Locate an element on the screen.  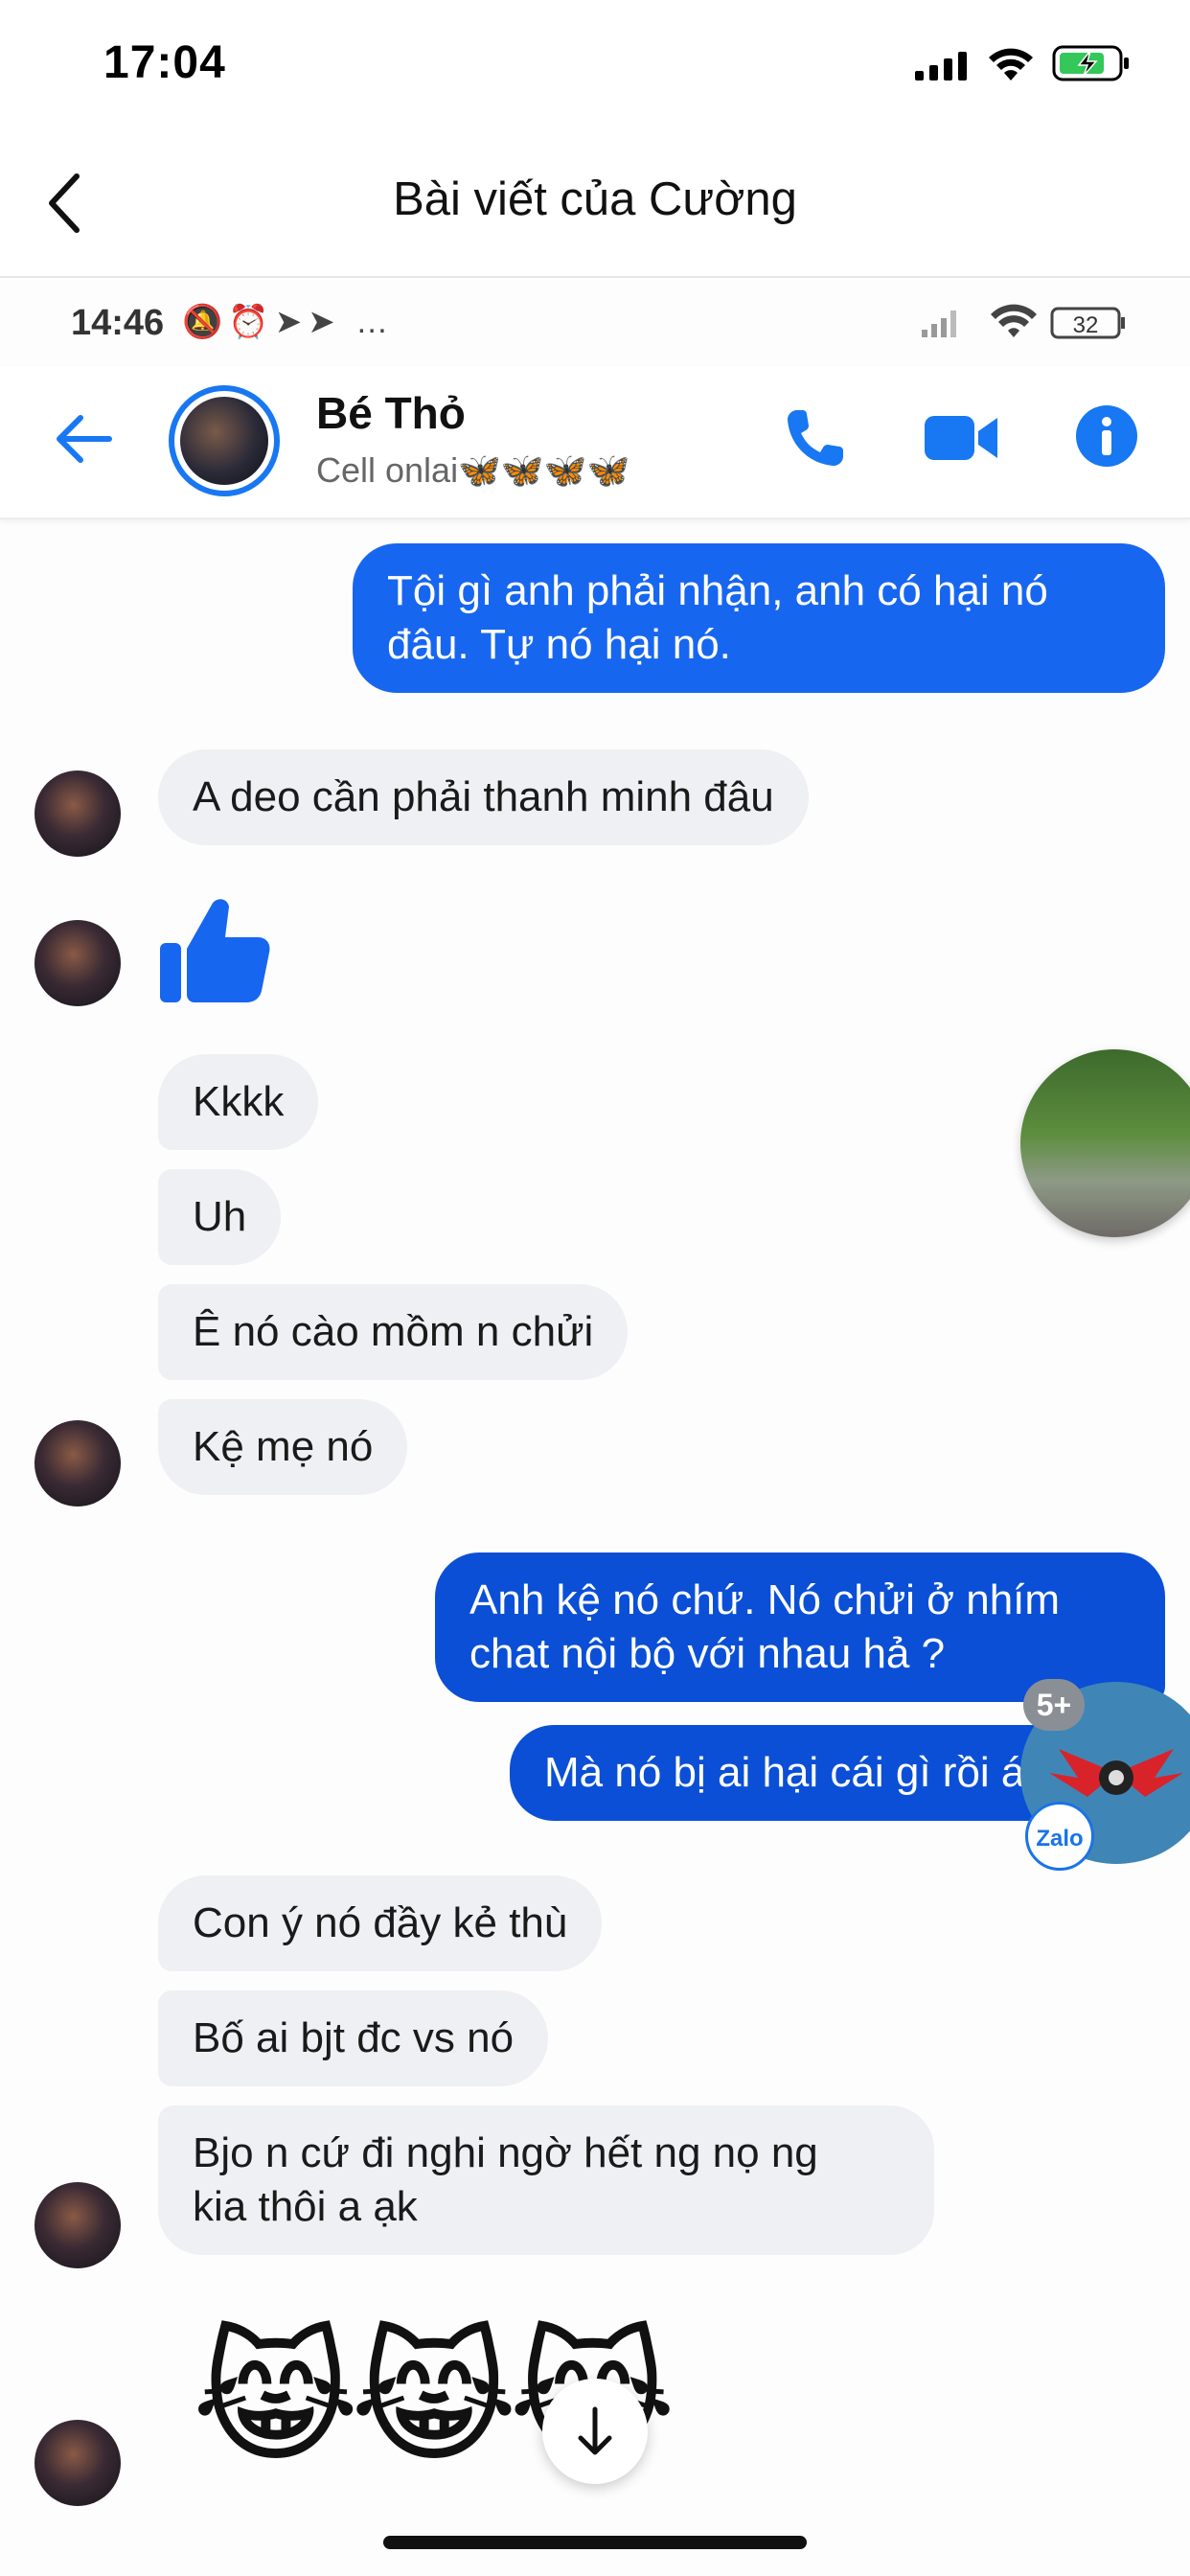
message-line: Tội gì anh phải nhận, anh có hại nó is located at coordinates (717, 590).